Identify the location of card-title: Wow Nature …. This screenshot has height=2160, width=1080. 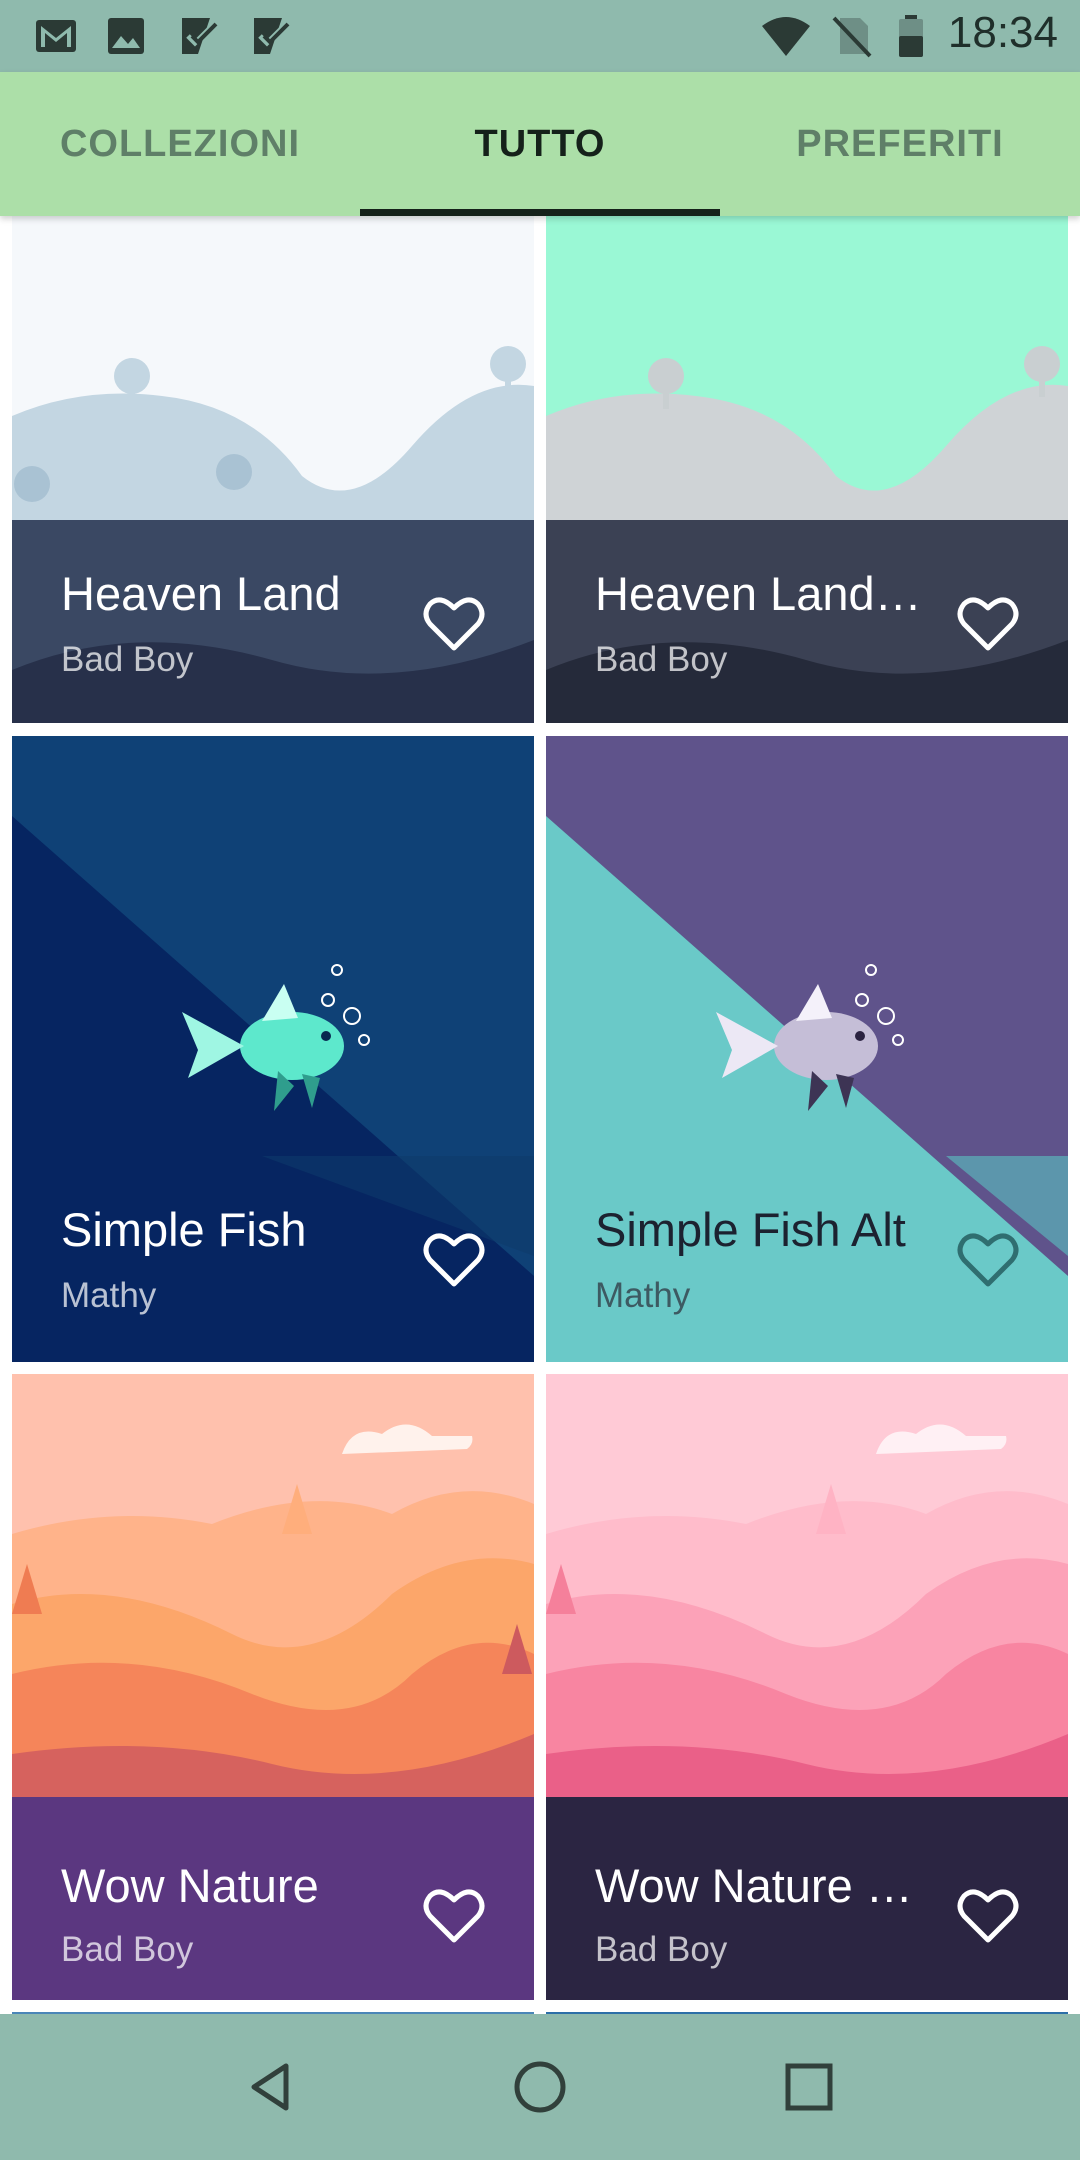
(754, 1885).